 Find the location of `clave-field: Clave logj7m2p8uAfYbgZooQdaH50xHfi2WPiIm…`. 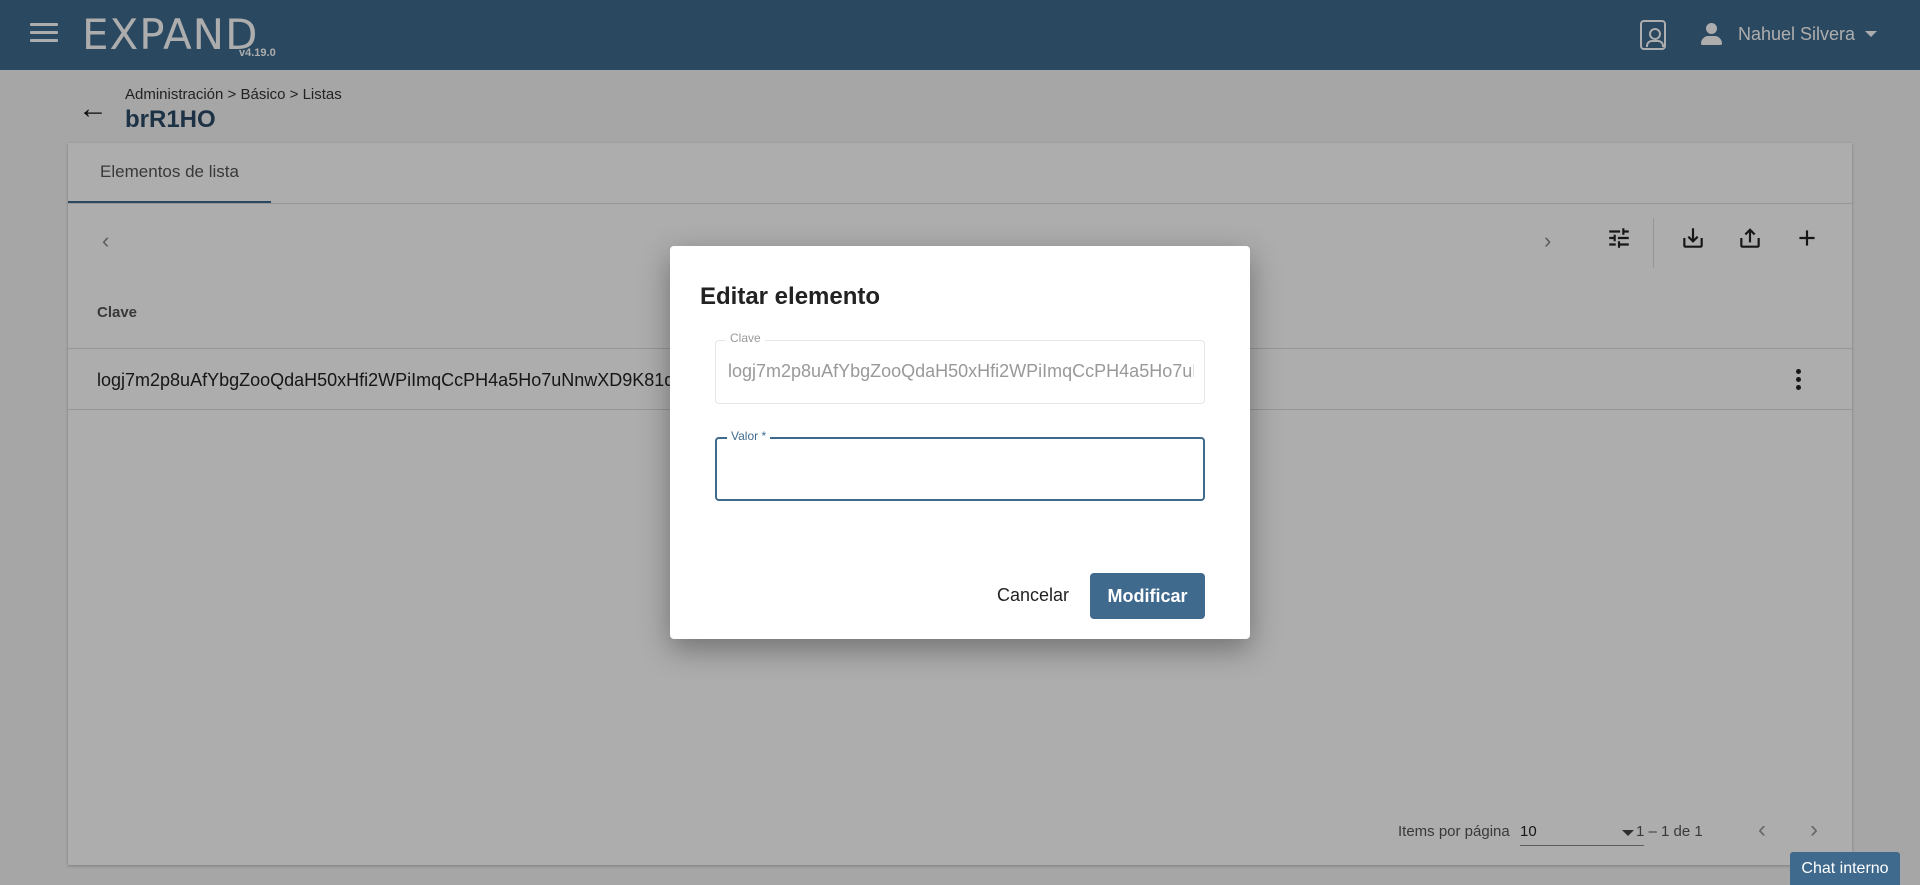

clave-field: Clave logj7m2p8uAfYbgZooQdaH50xHfi2WPiIm… is located at coordinates (960, 367).